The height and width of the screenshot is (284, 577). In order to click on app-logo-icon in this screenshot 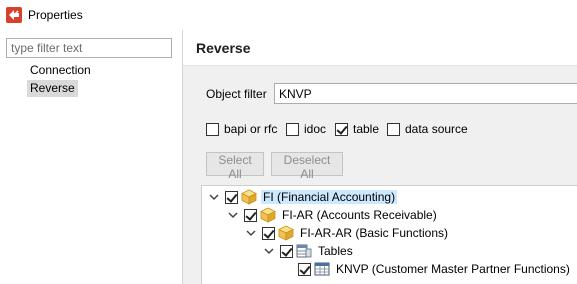, I will do `click(14, 15)`.